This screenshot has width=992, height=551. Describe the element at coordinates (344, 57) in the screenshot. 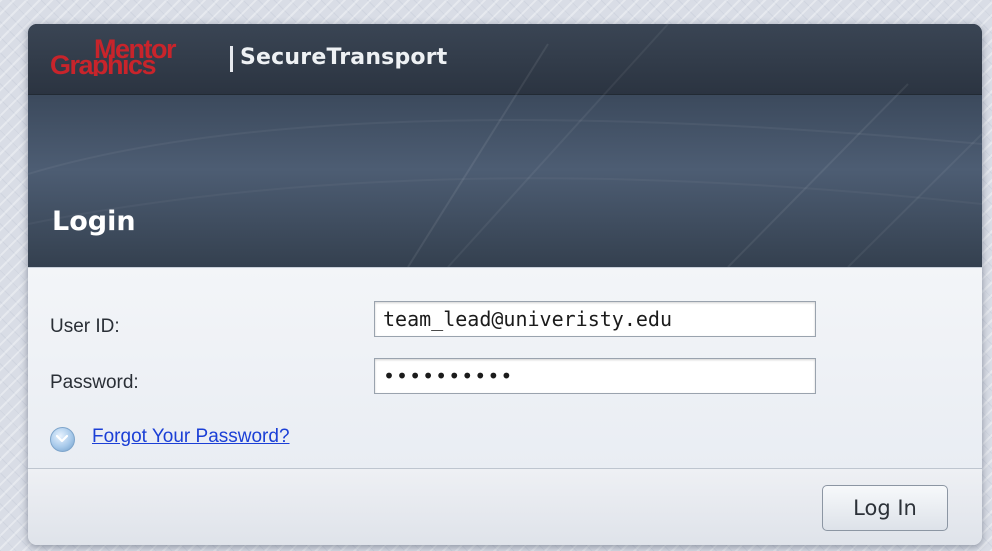

I see `product-name: SecureTransport` at that location.